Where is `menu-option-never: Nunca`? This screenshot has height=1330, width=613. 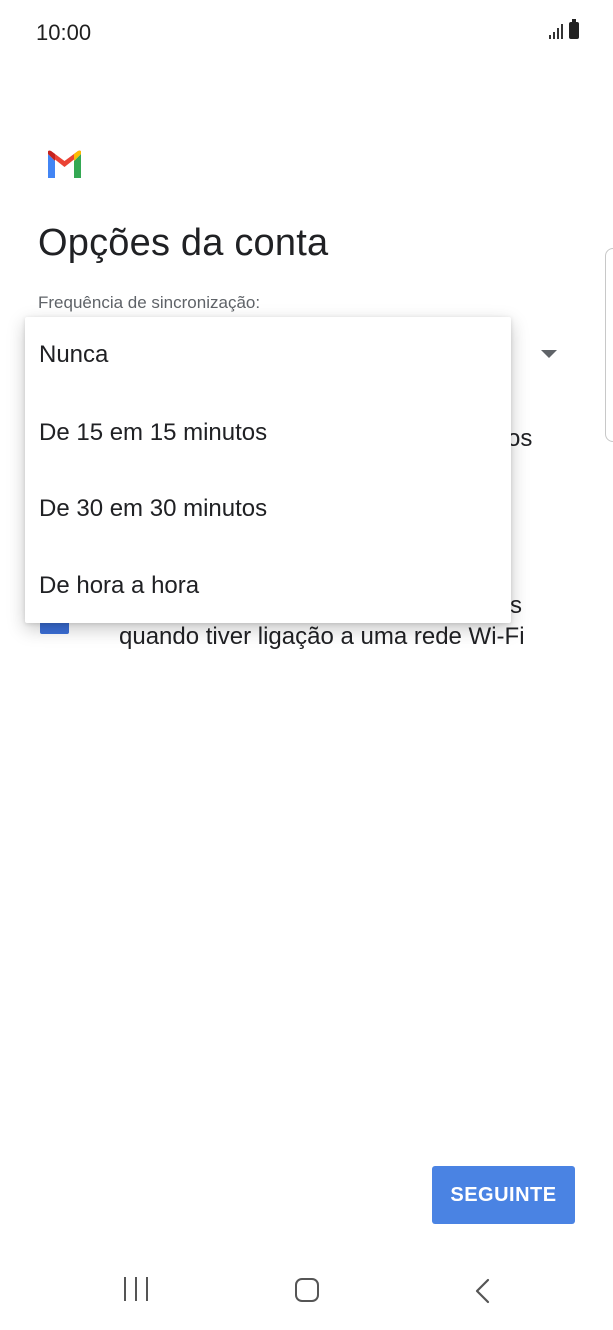
menu-option-never: Nunca is located at coordinates (73, 355).